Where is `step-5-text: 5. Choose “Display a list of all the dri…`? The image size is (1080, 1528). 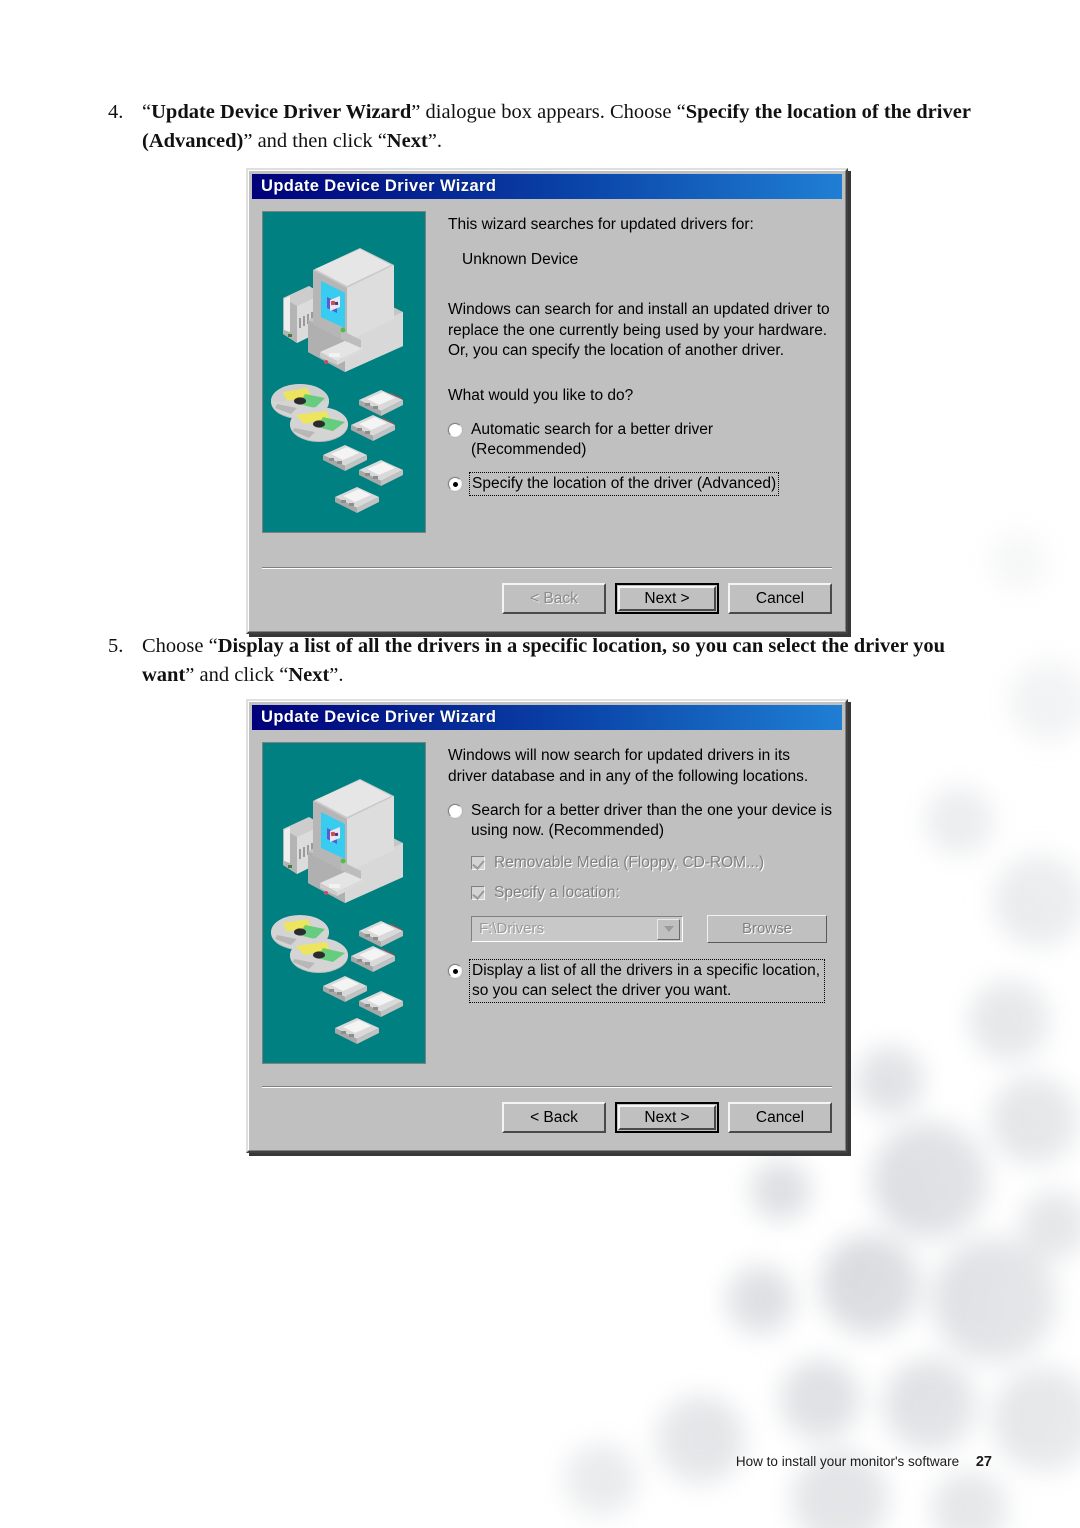
step-5-text: 5. Choose “Display a list of all the dri… is located at coordinates (550, 661).